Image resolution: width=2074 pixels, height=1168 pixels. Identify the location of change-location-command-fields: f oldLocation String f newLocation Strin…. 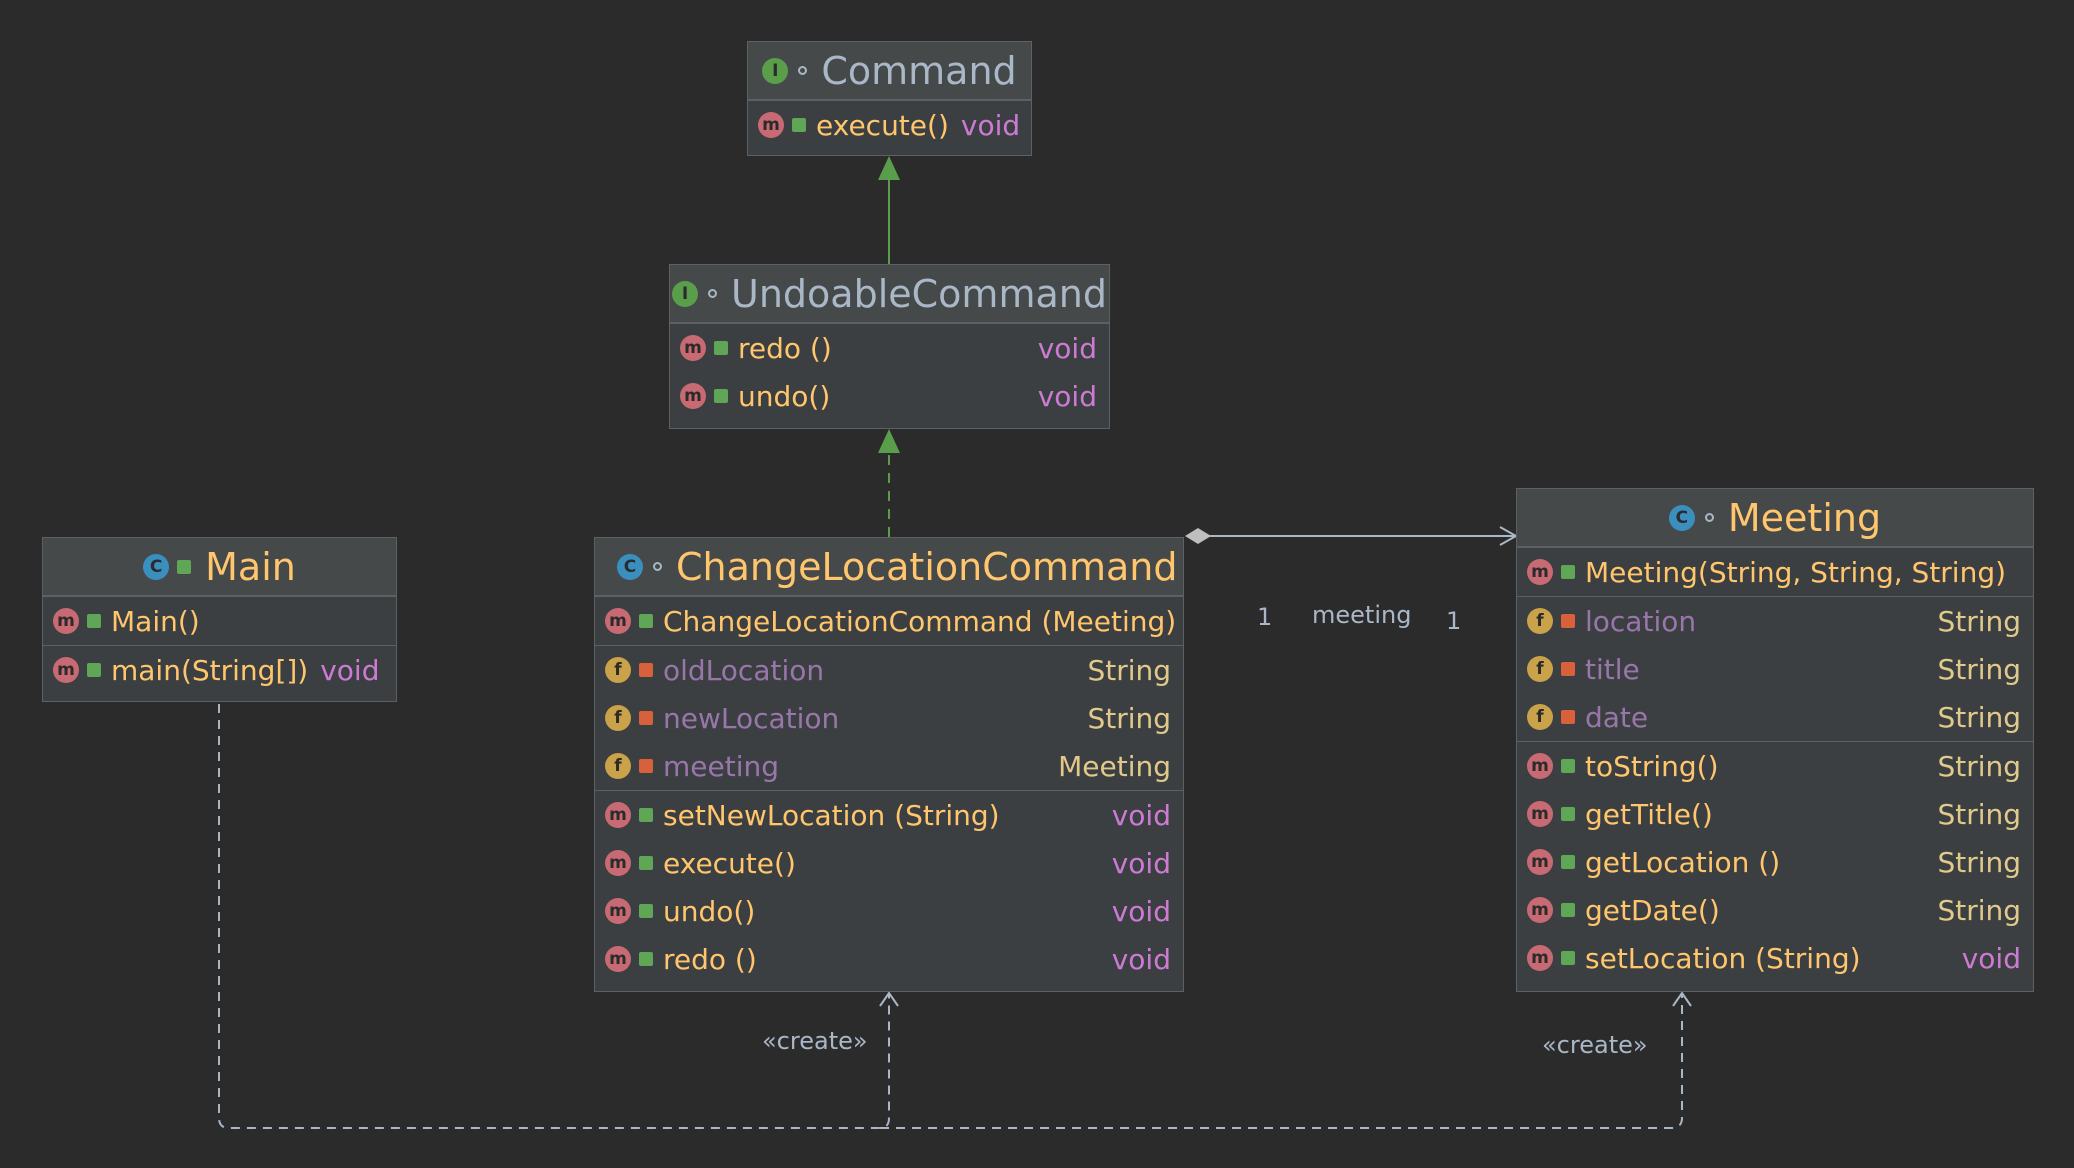
(889, 717).